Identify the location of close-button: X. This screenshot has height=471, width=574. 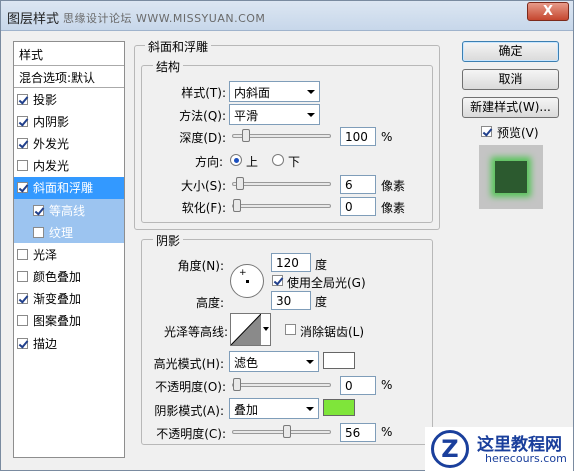
(548, 11).